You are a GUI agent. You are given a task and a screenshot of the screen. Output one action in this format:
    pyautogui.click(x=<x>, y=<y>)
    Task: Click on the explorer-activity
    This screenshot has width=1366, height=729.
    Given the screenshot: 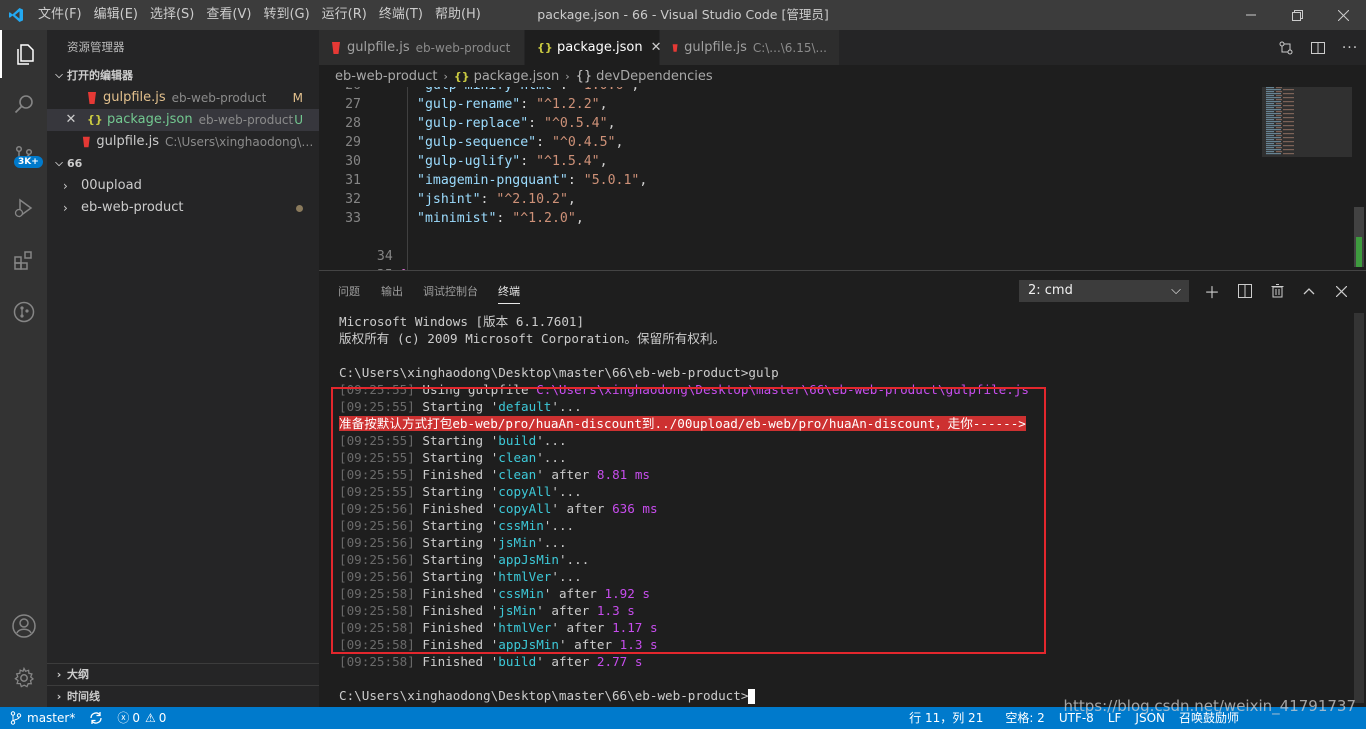 What is the action you would take?
    pyautogui.click(x=23, y=54)
    